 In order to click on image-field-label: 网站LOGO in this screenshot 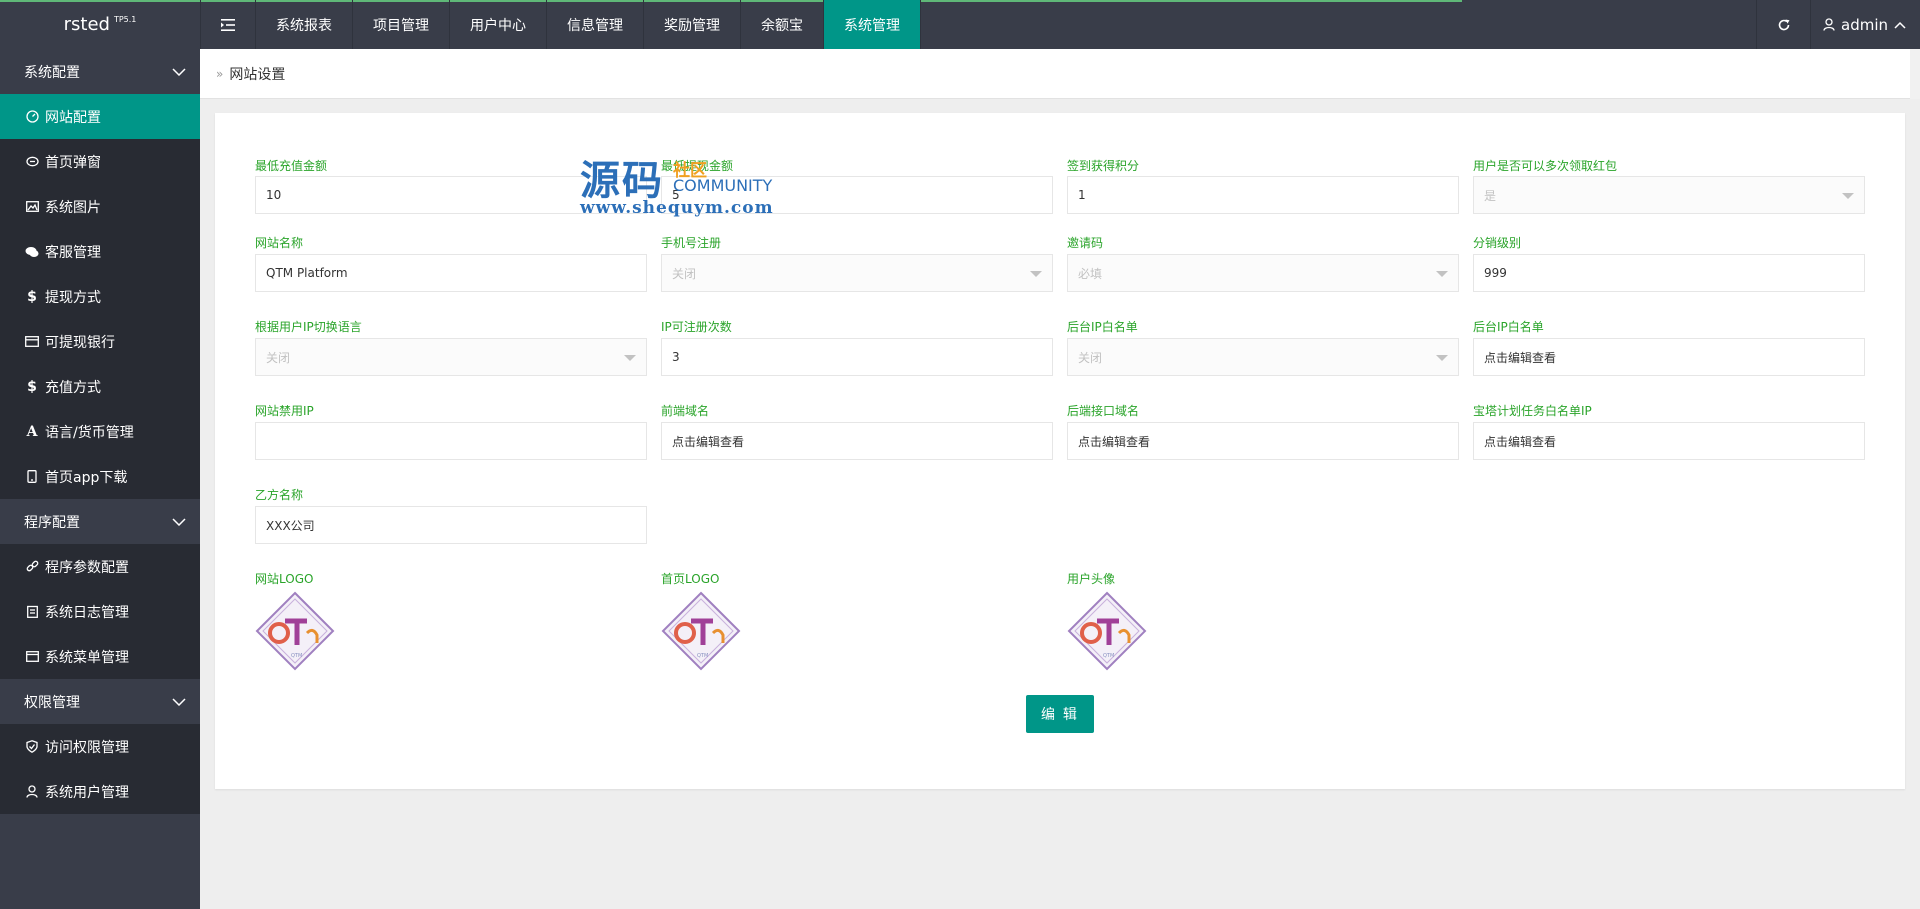, I will do `click(284, 579)`.